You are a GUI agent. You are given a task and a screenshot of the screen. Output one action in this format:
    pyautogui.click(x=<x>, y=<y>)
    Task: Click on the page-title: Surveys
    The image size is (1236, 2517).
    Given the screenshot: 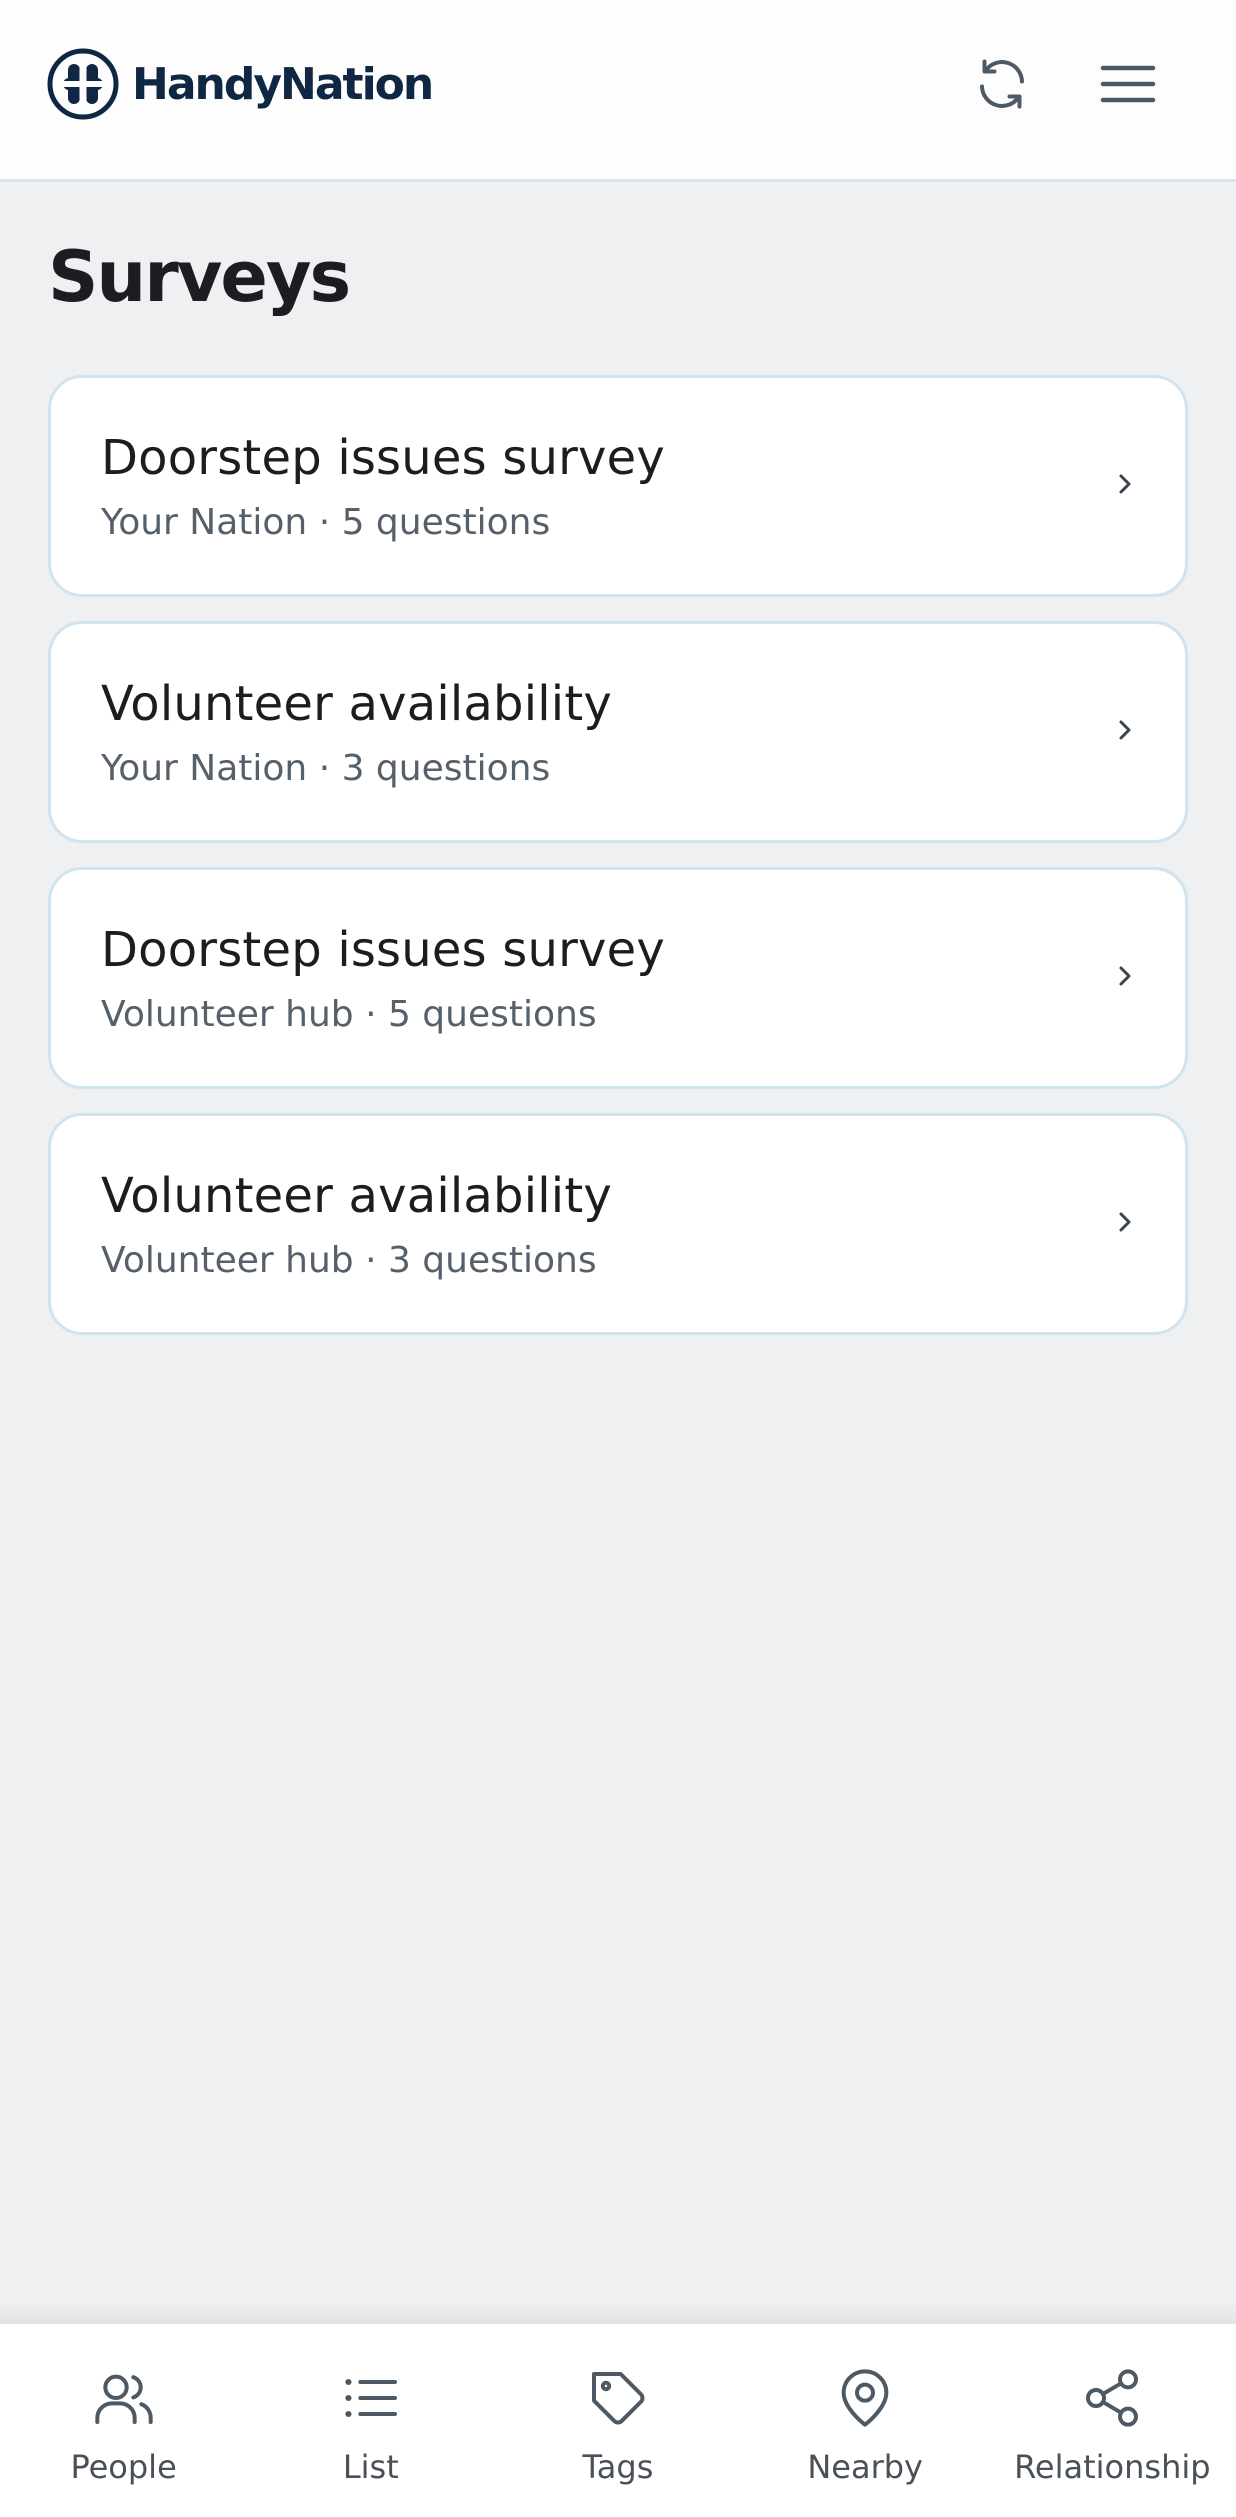 What is the action you would take?
    pyautogui.click(x=199, y=277)
    